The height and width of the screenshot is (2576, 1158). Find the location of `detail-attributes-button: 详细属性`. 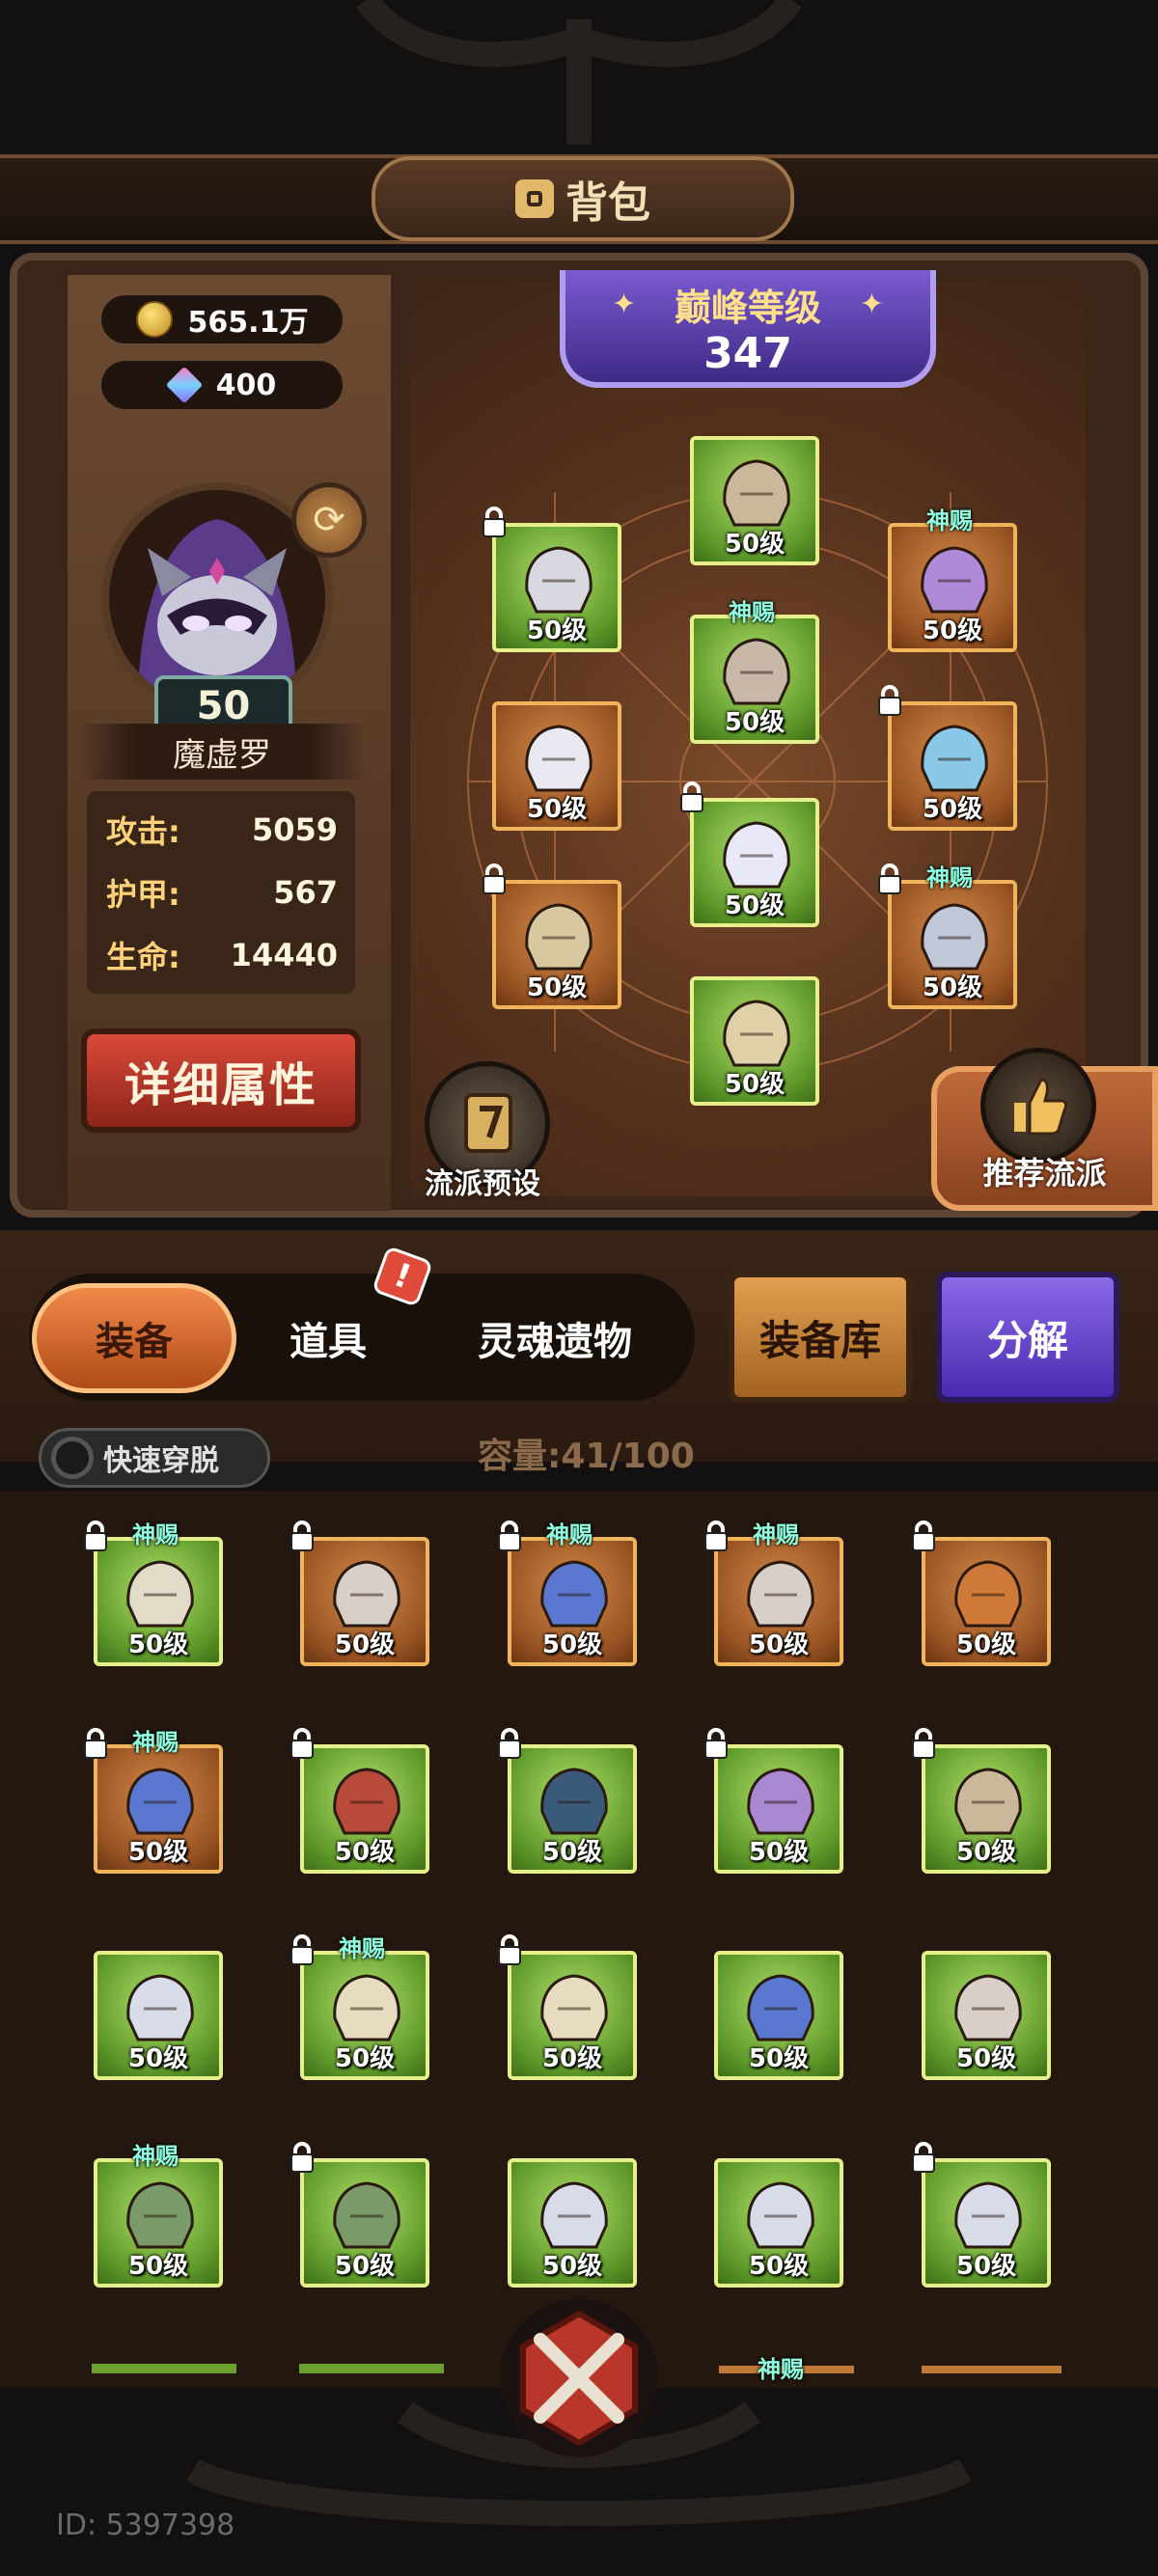

detail-attributes-button: 详细属性 is located at coordinates (221, 1081).